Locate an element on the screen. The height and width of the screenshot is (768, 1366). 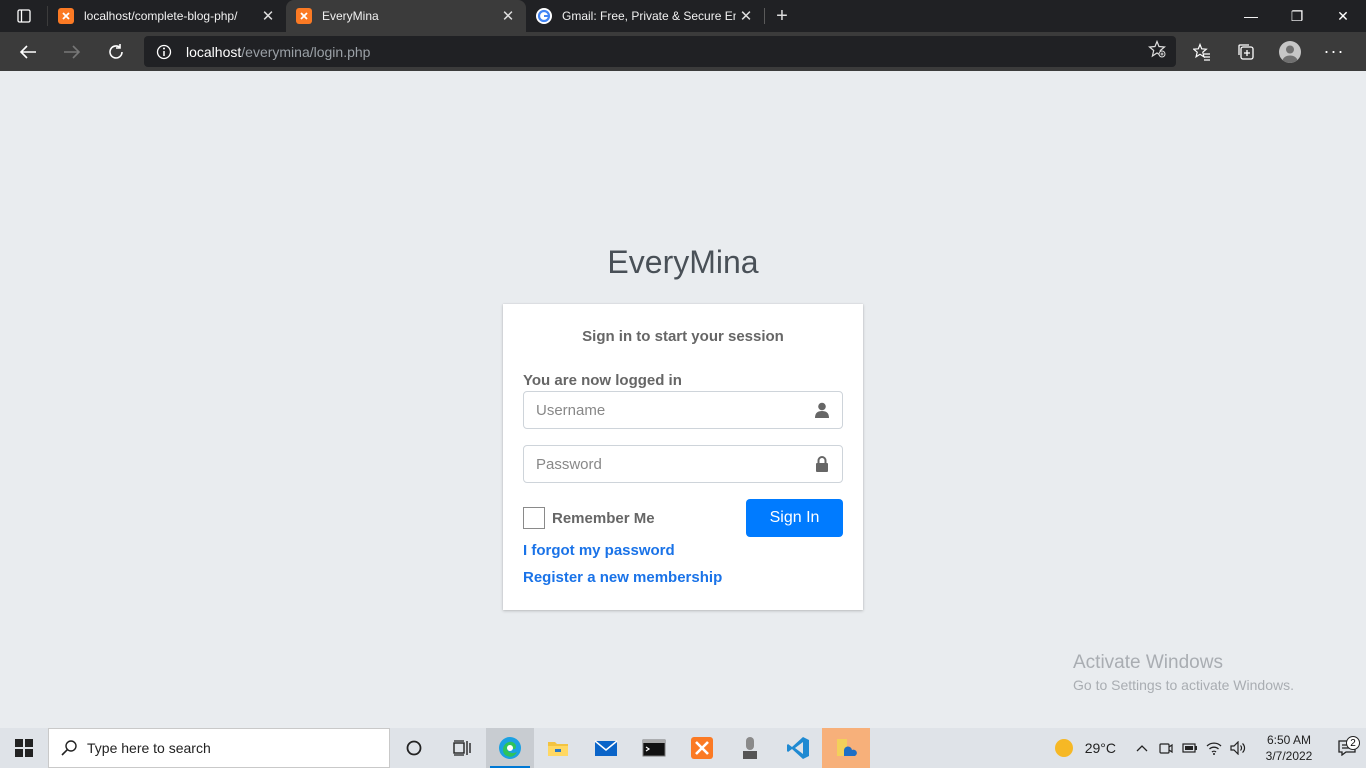
action-center-button: 2 is located at coordinates (1347, 746).